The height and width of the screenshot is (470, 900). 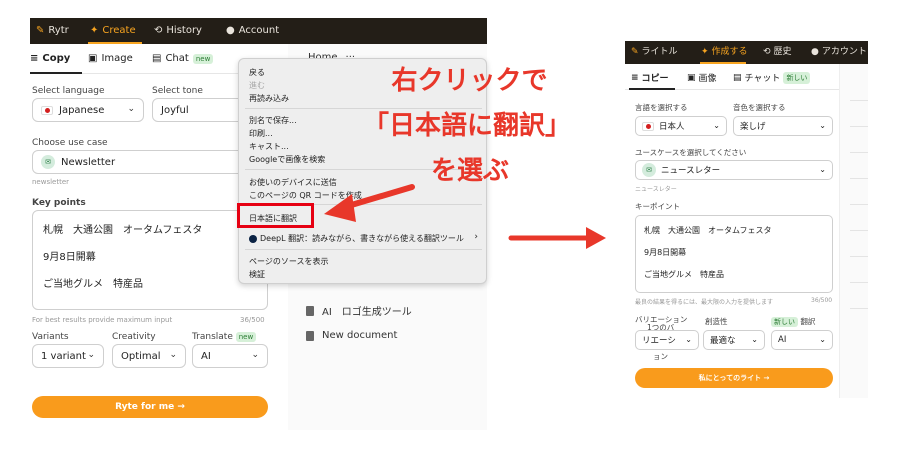 I want to click on variants-select: 1 variant ⌄, so click(x=68, y=356).